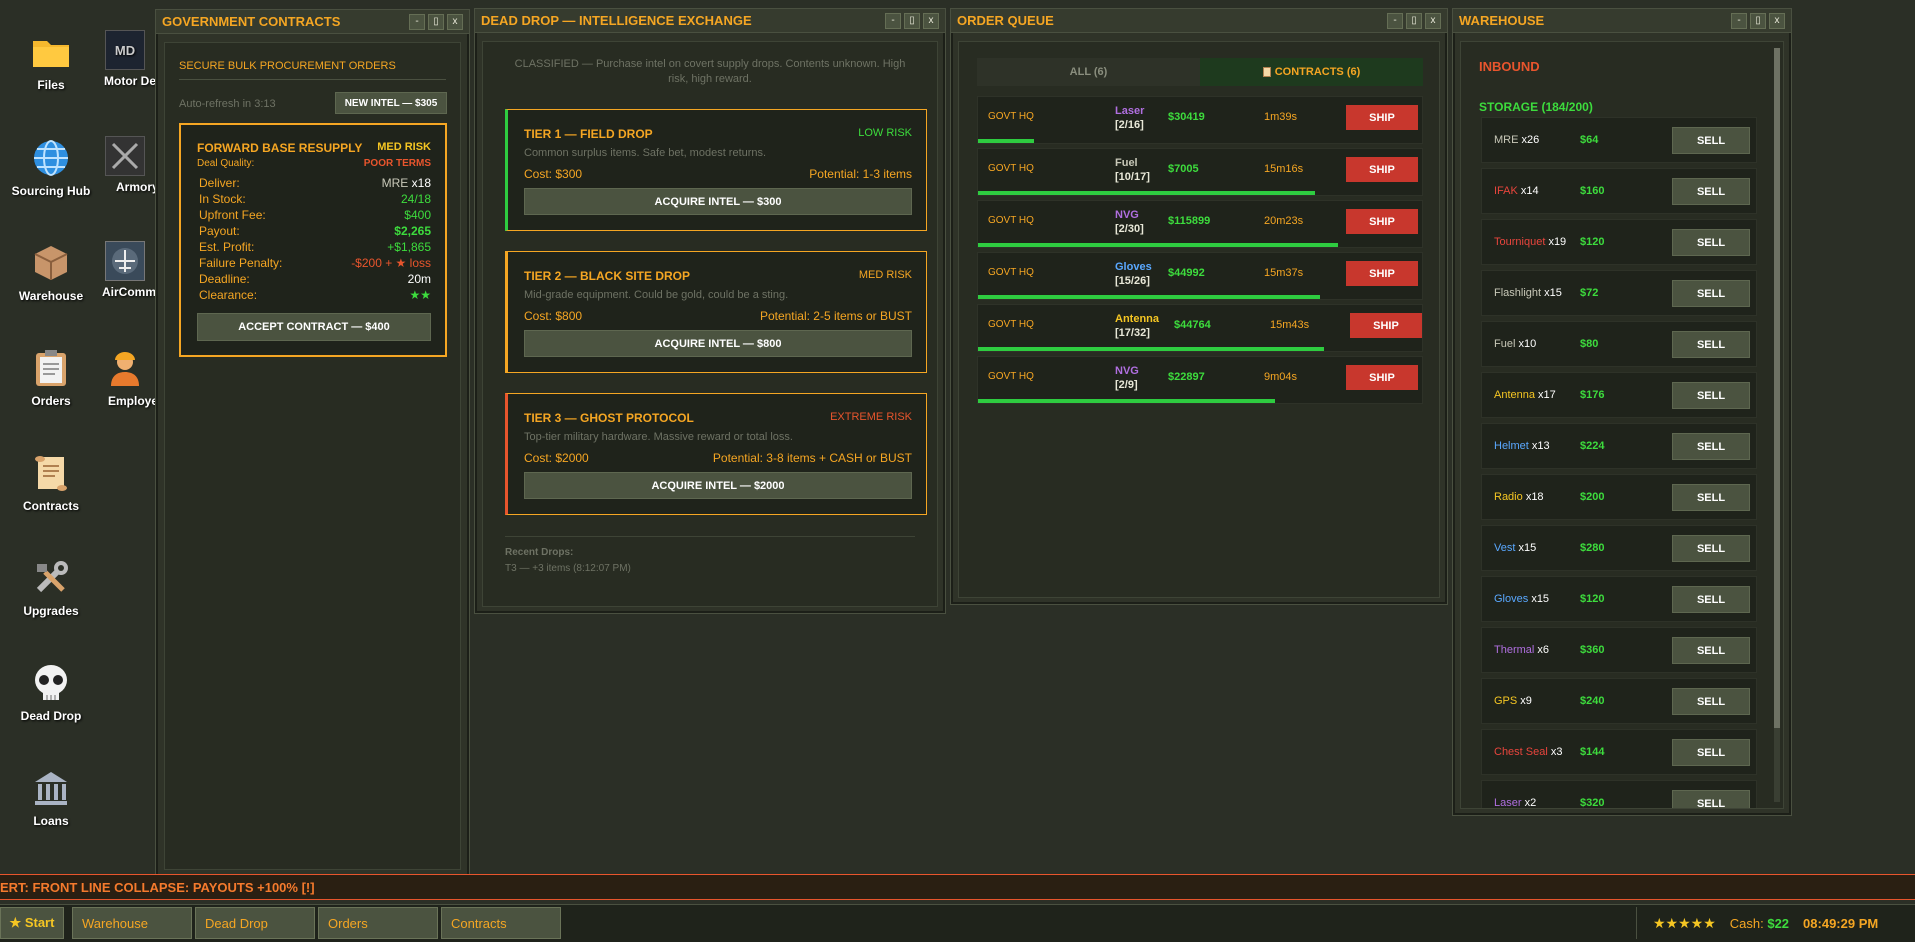 The image size is (1915, 942). What do you see at coordinates (1619, 794) in the screenshot?
I see `warehouse-row: Laser x2 $320 SELL` at bounding box center [1619, 794].